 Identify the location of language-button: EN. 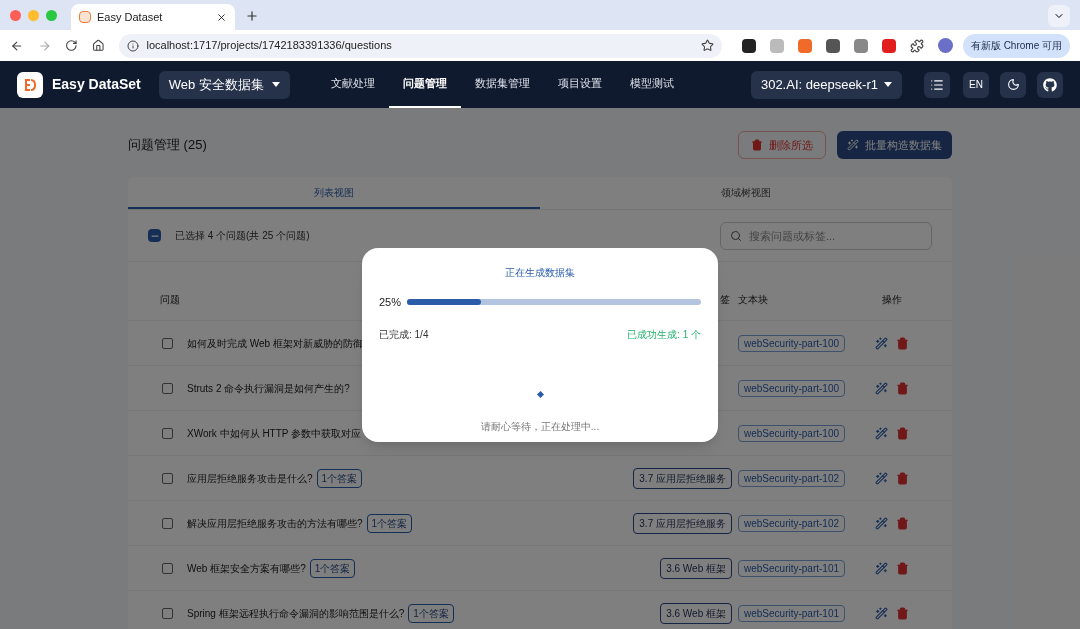
(976, 84).